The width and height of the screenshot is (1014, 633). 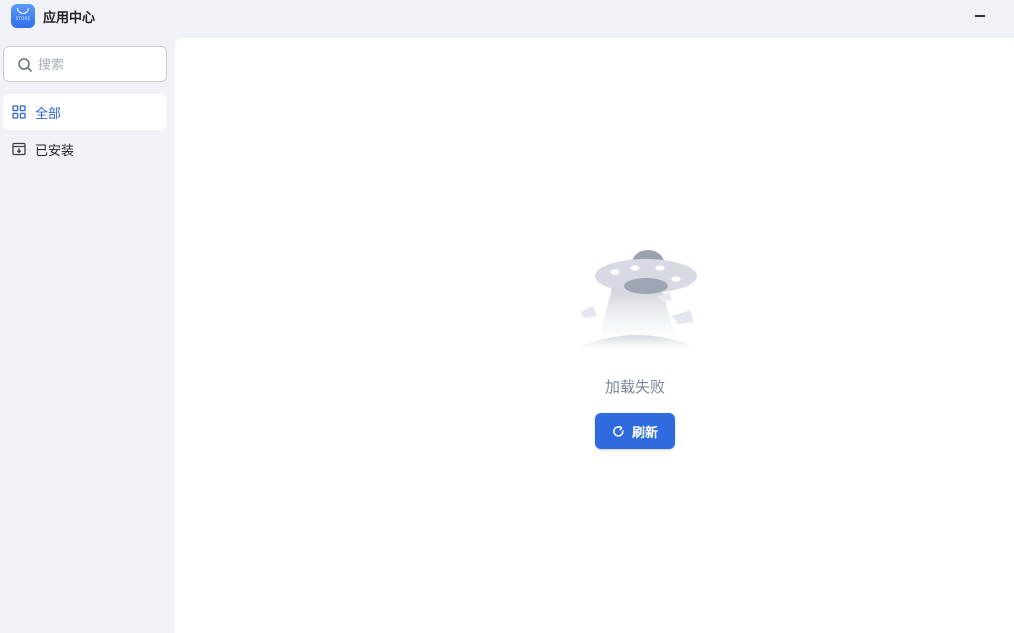 I want to click on search-box, so click(x=85, y=64).